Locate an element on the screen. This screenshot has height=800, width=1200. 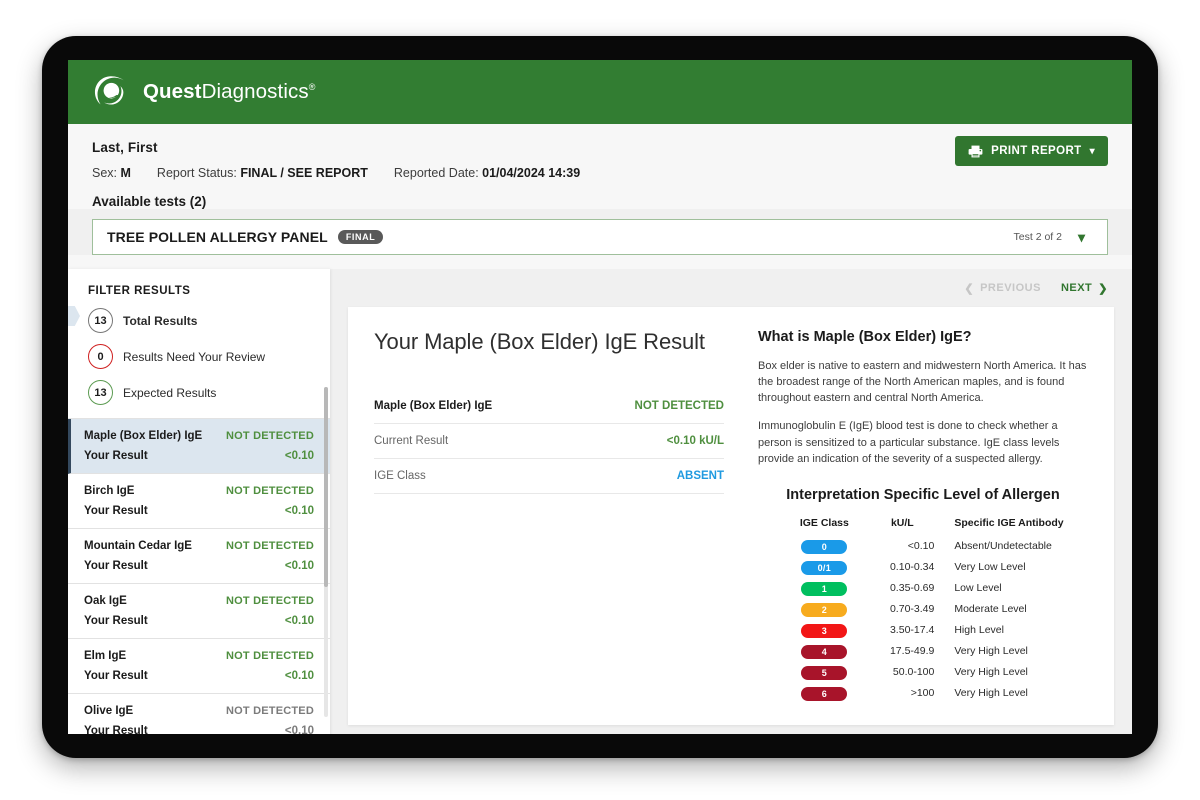
previous-button: ❮ PREVIOUS is located at coordinates (1002, 288).